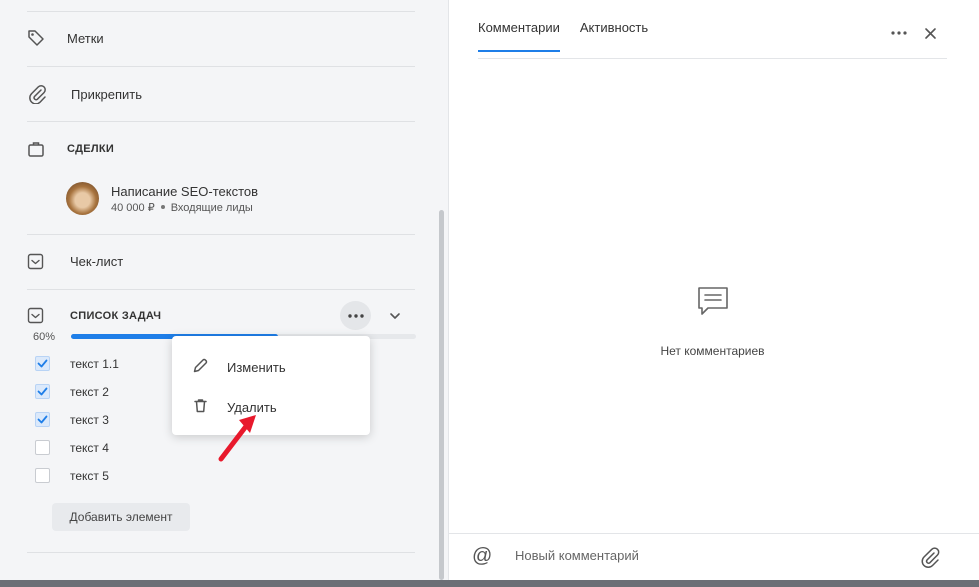 The height and width of the screenshot is (587, 979). Describe the element at coordinates (94, 364) in the screenshot. I see `task-item-label: текст 1.1` at that location.